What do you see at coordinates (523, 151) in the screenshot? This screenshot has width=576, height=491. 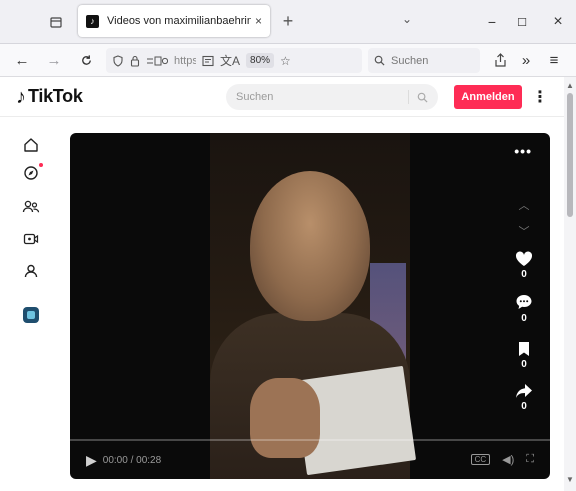 I see `player-more-icon: •••` at bounding box center [523, 151].